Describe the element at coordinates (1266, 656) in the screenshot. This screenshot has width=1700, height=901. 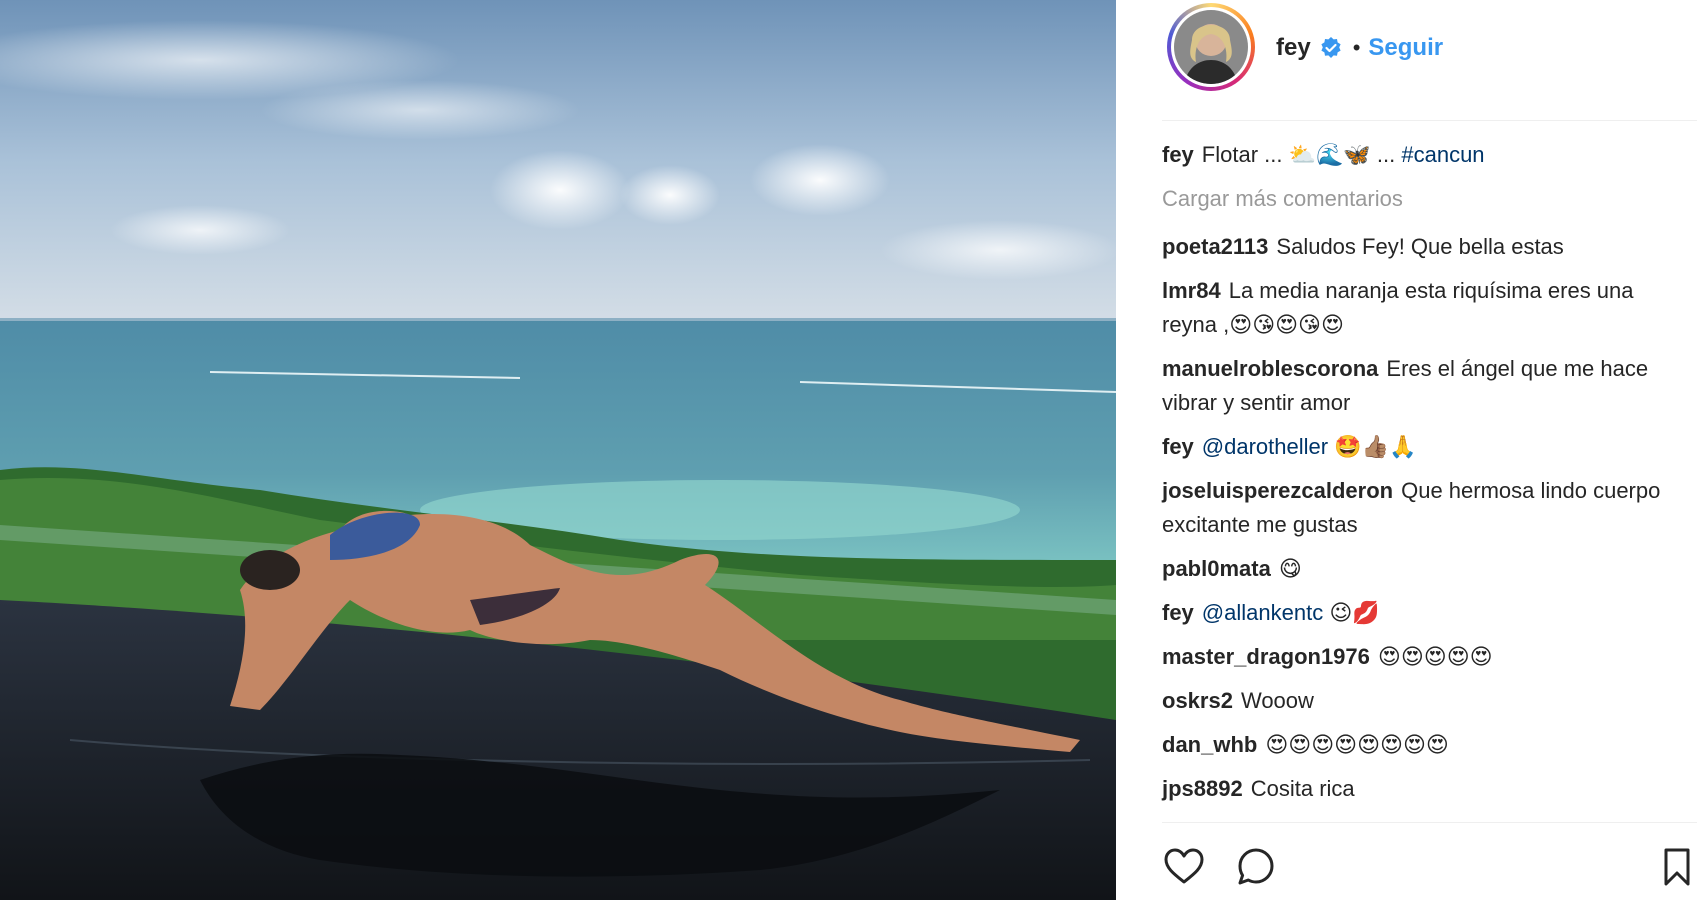
I see `comment-username: master_dragon1976` at that location.